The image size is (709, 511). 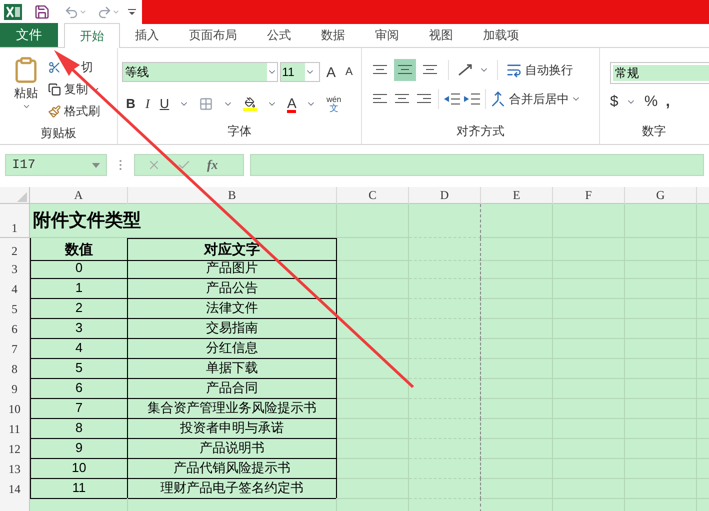 I want to click on scissors-icon, so click(x=54, y=67).